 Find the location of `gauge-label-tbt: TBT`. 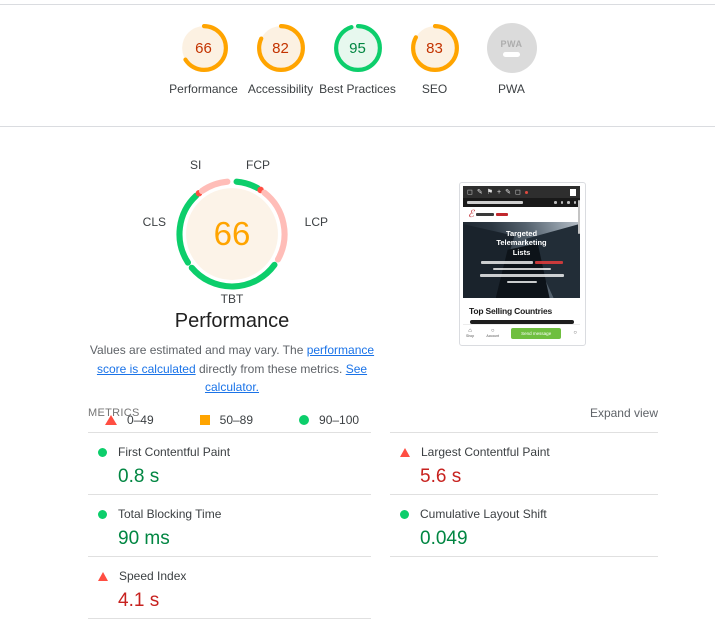

gauge-label-tbt: TBT is located at coordinates (232, 299).